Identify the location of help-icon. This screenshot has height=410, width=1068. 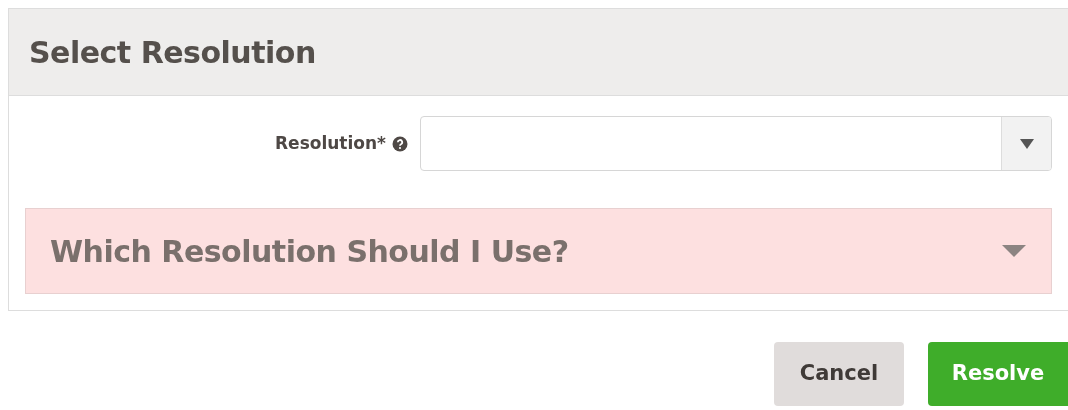
(400, 143).